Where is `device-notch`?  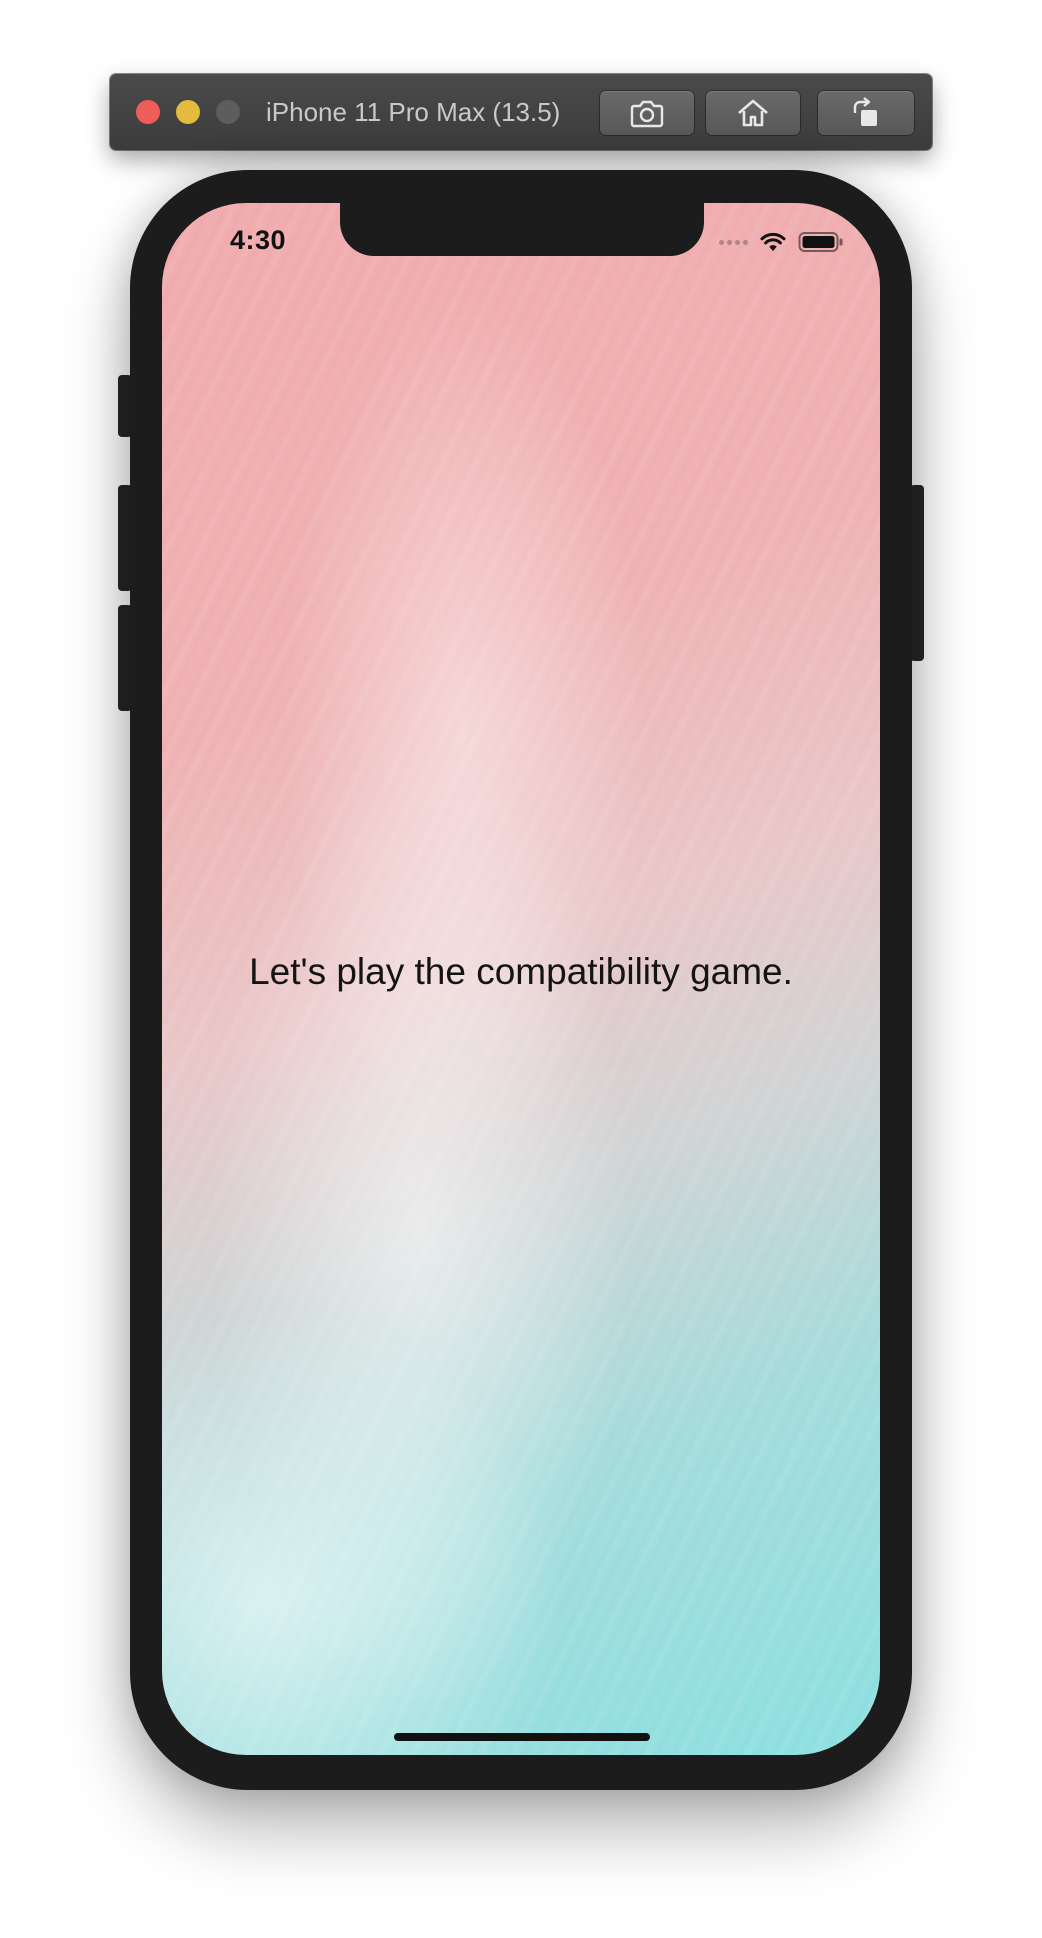
device-notch is located at coordinates (522, 229).